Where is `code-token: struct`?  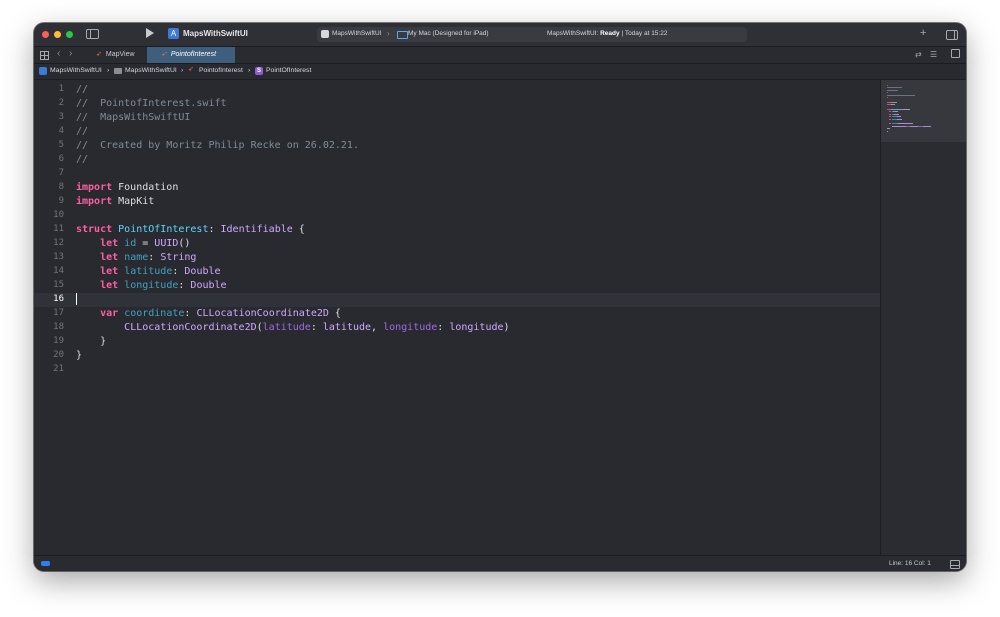 code-token: struct is located at coordinates (94, 229).